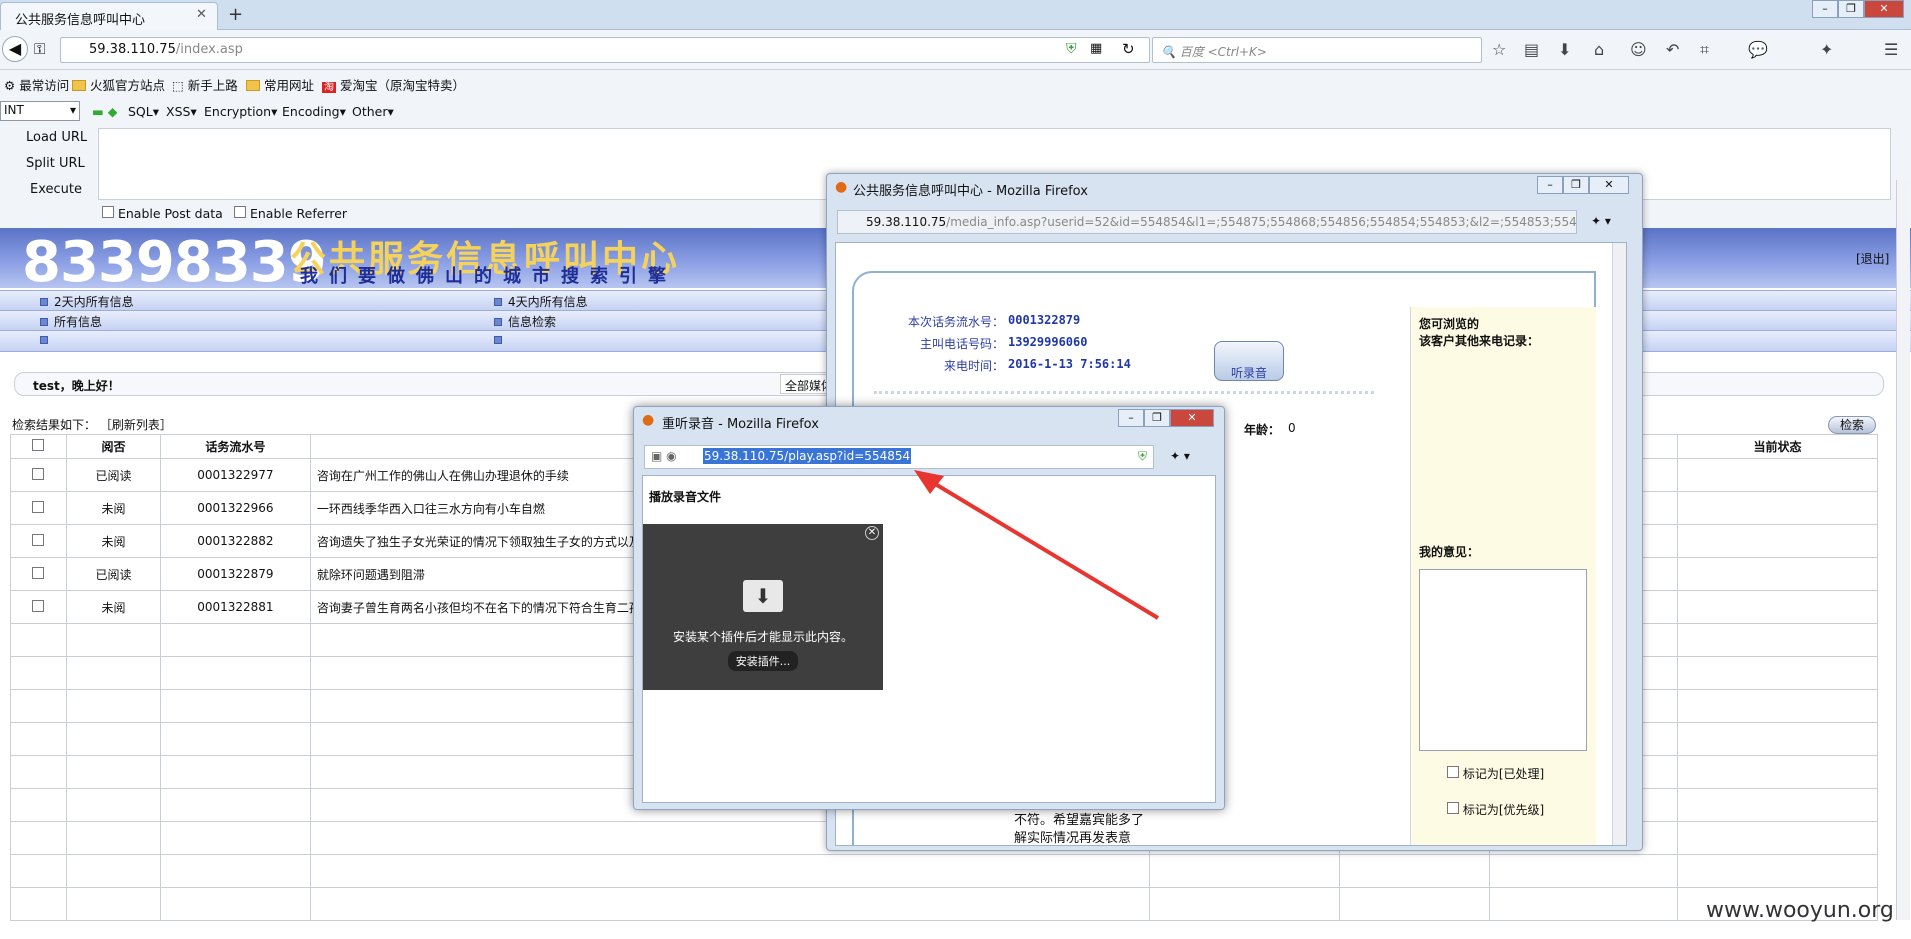 The width and height of the screenshot is (1911, 939). Describe the element at coordinates (955, 84) in the screenshot. I see `bookmarks-bar: ⚙ 最常访问 火狐官方站点 ⬚ 新手上路 常用网址 淘 爱淘宝（原淘宝特卖）` at that location.